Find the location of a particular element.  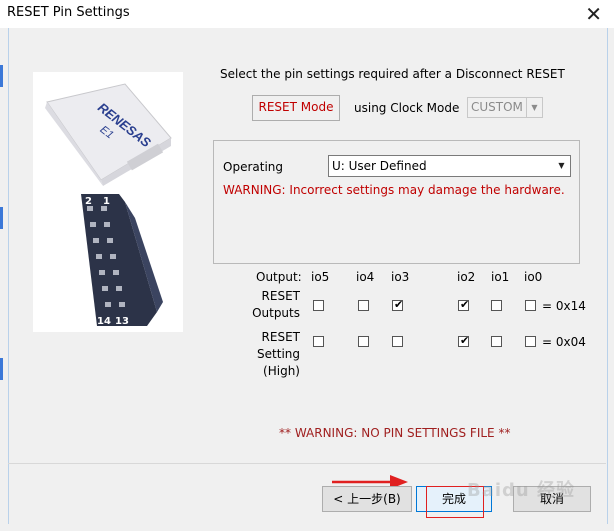

clock-mode-dropdown: CUSTOM ▼ is located at coordinates (505, 107).